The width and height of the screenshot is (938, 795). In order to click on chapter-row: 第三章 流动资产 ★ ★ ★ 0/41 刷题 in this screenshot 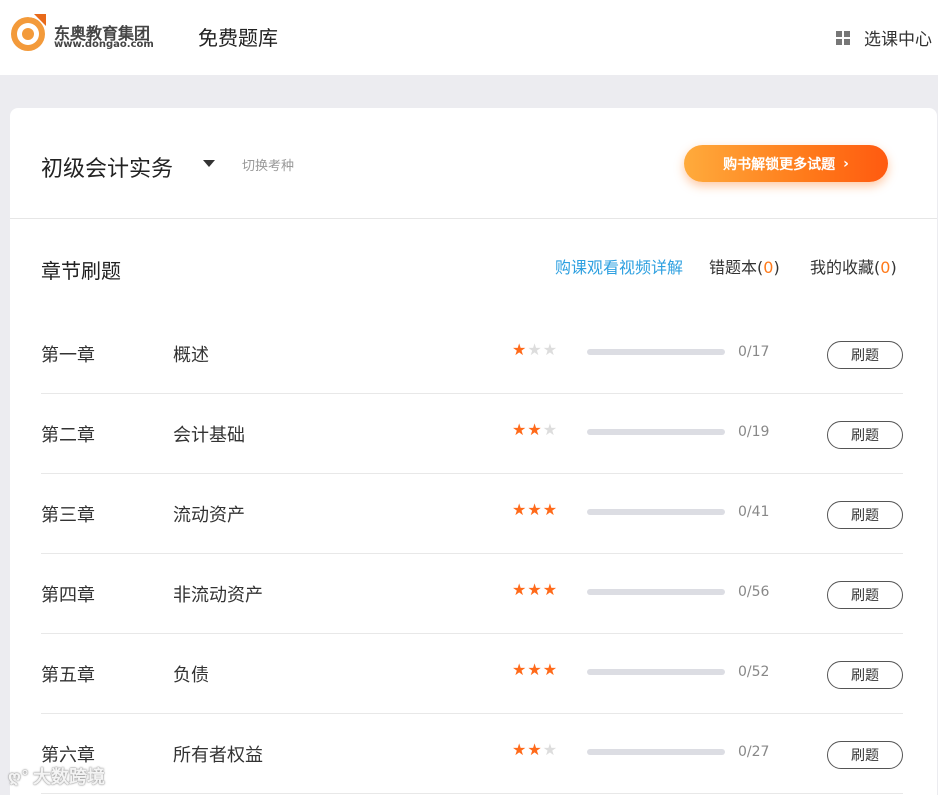, I will do `click(472, 514)`.